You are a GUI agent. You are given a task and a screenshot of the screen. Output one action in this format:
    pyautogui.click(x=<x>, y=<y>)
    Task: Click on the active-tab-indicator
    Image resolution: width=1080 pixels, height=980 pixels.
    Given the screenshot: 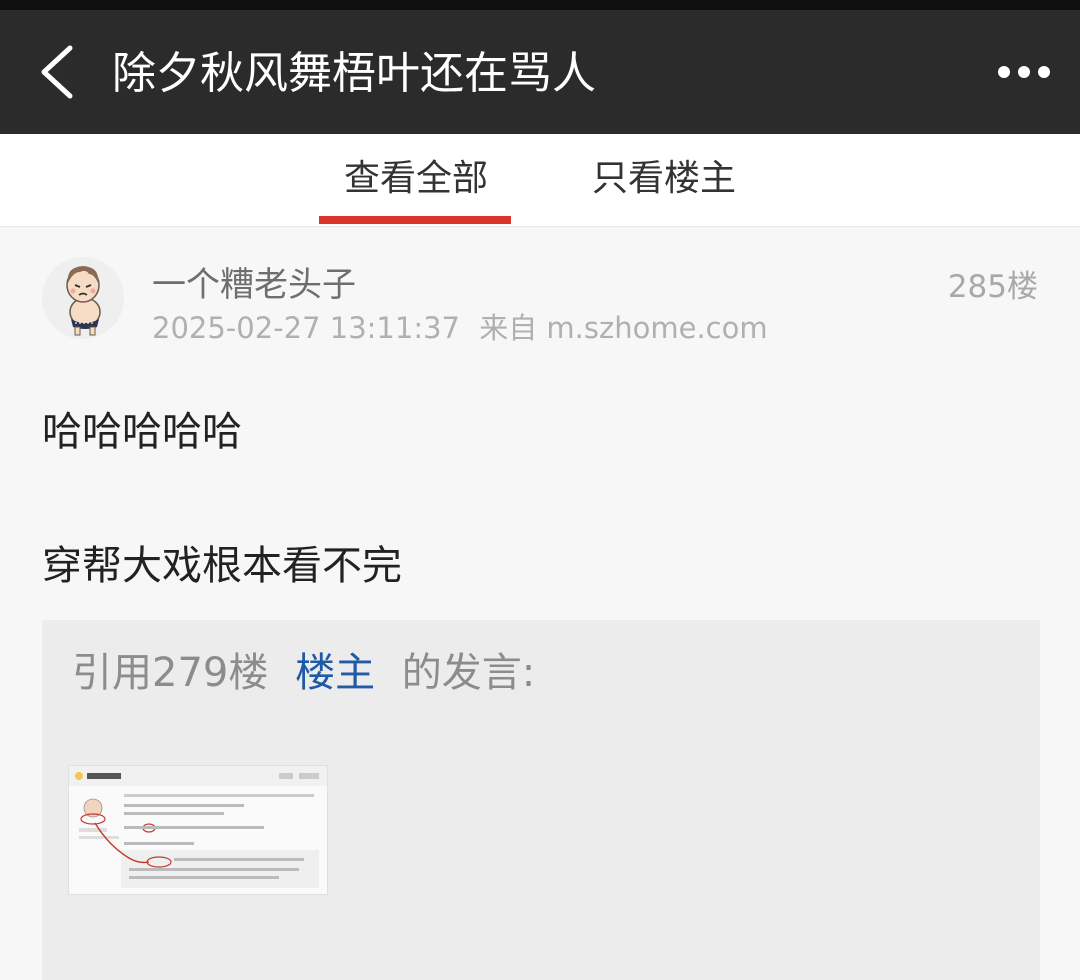 What is the action you would take?
    pyautogui.click(x=415, y=220)
    